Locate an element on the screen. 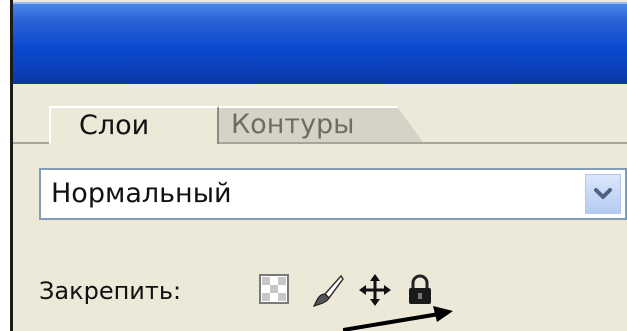  tab-paths: Контуры is located at coordinates (313, 124).